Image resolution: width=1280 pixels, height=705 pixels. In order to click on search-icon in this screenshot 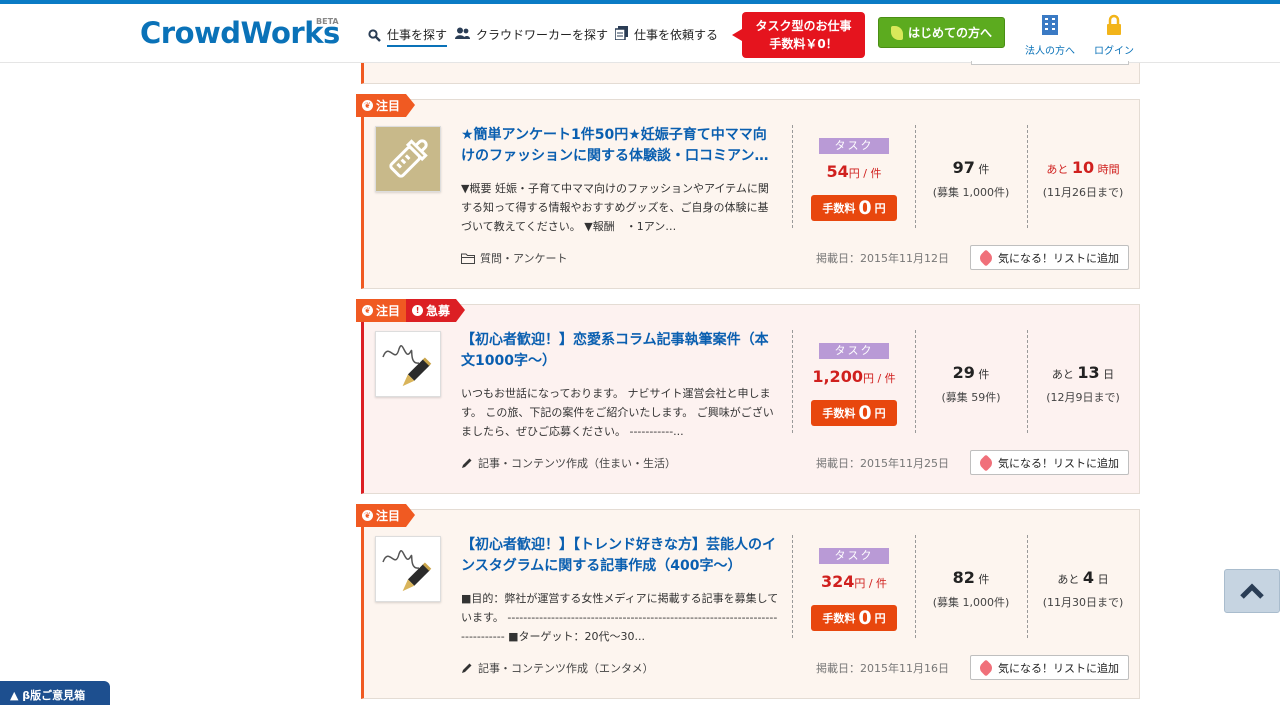, I will do `click(374, 36)`.